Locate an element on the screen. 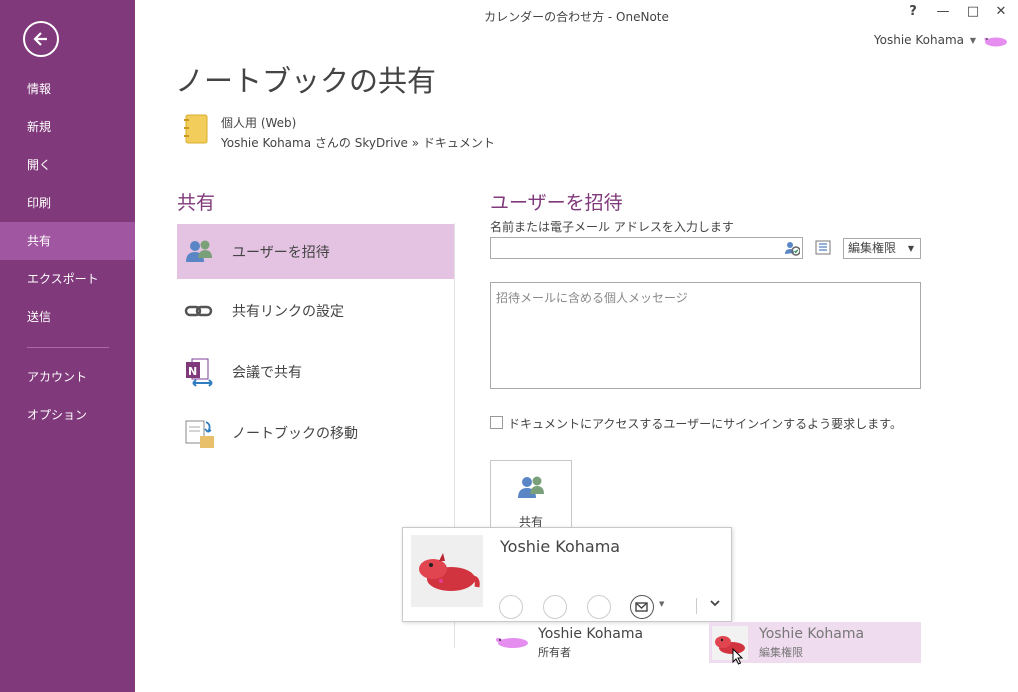 Image resolution: width=1018 pixels, height=692 pixels. email-icon is located at coordinates (642, 607).